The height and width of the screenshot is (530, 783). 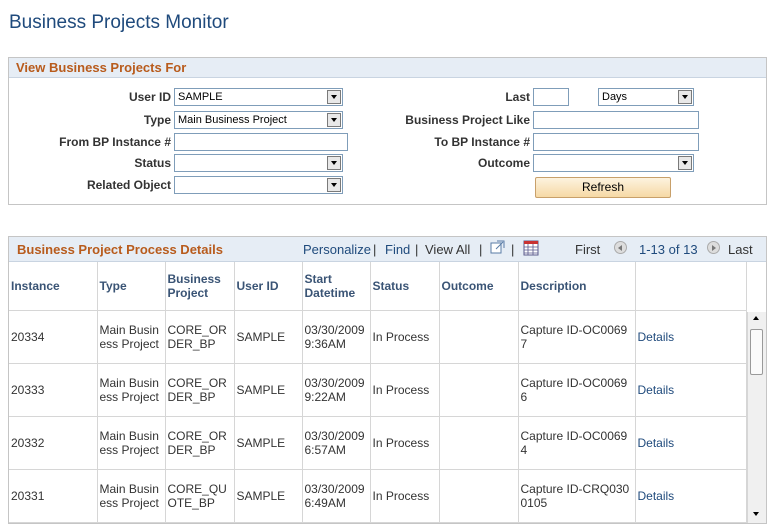 I want to click on previous-page-button, so click(x=620, y=247).